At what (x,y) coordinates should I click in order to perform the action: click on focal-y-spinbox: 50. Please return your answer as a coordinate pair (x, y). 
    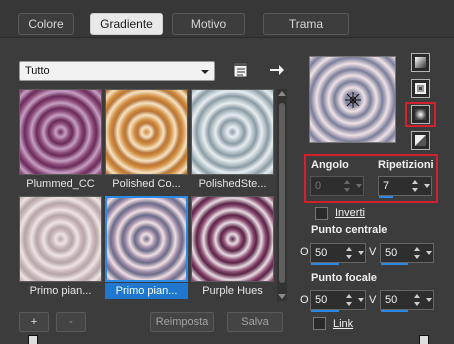
    Looking at the image, I should click on (407, 301).